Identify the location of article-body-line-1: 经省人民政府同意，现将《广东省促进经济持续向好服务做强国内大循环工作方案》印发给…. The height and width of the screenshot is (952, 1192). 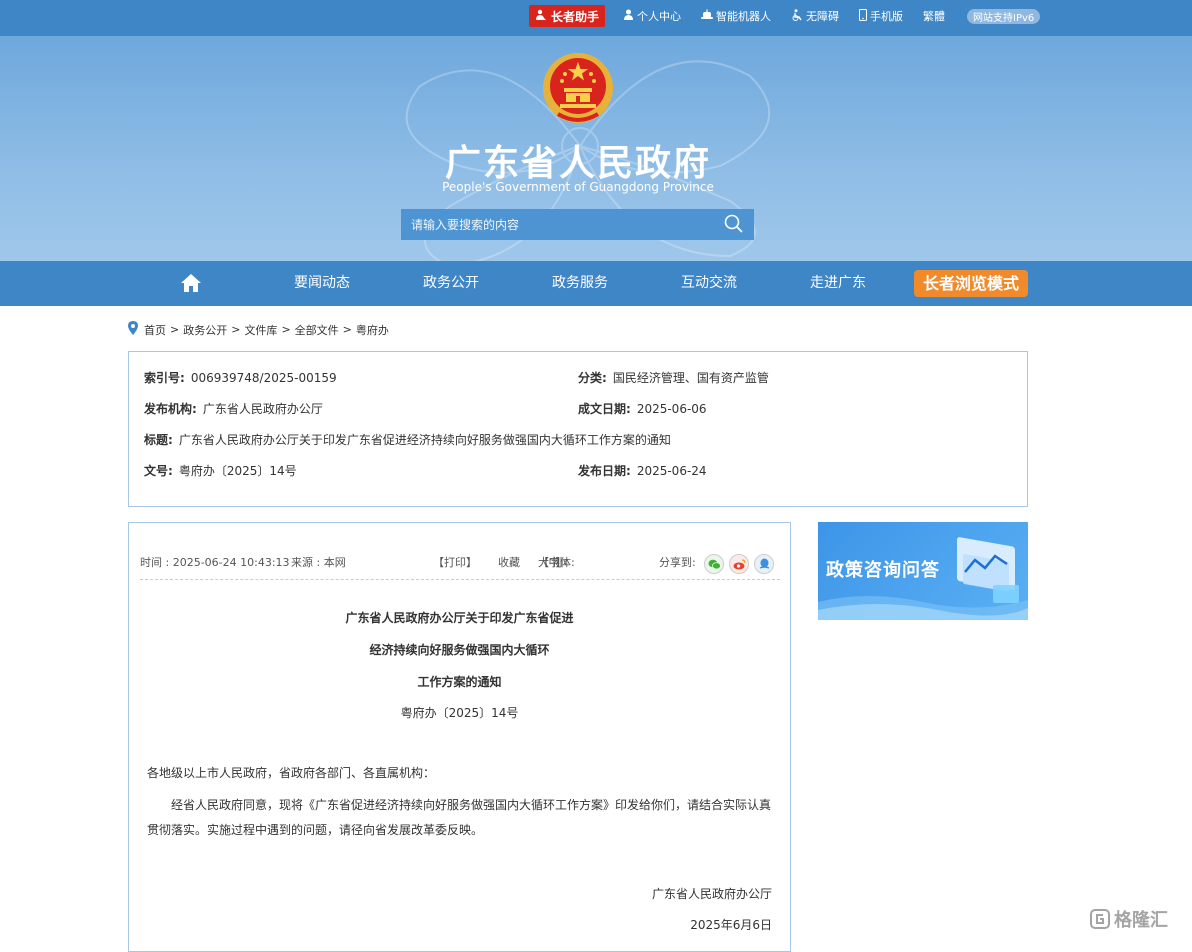
(471, 805).